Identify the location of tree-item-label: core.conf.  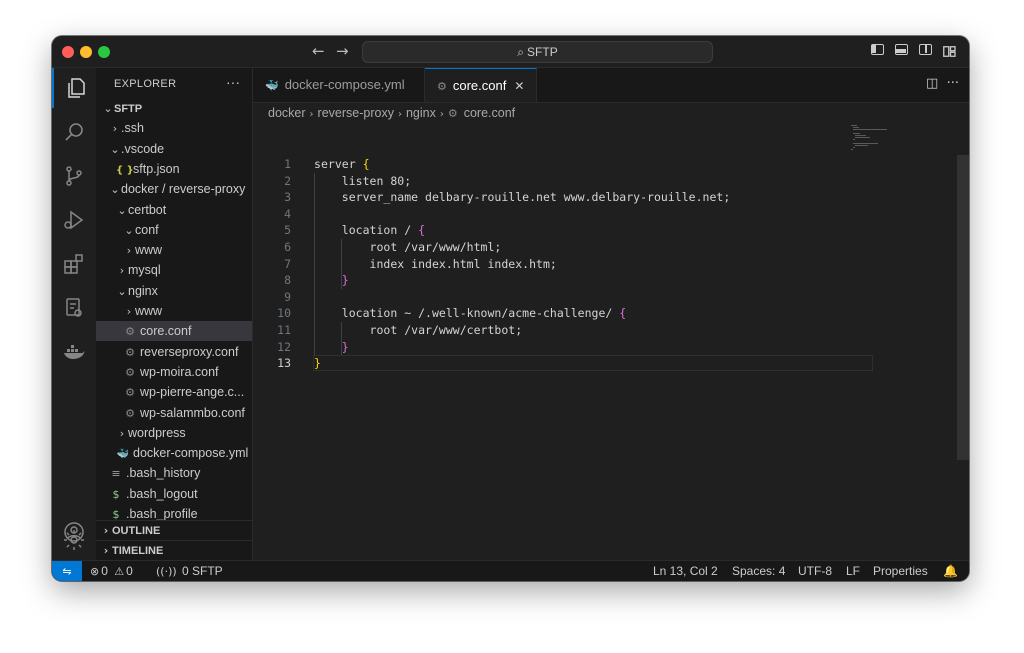
(166, 331).